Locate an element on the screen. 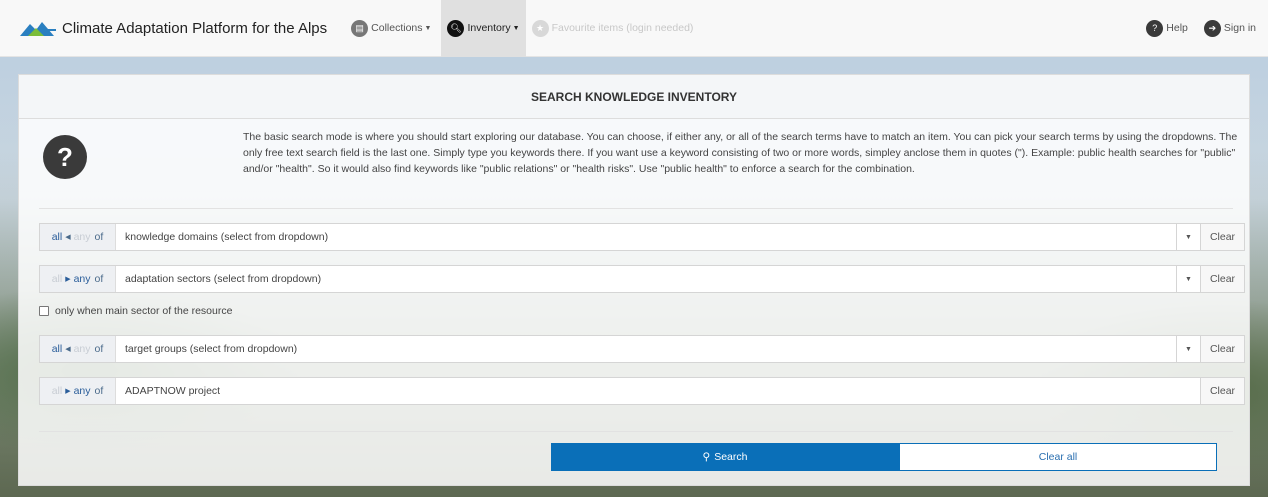 This screenshot has width=1268, height=497. brand-title: Climate Adaptation Platform for the Alps is located at coordinates (195, 28).